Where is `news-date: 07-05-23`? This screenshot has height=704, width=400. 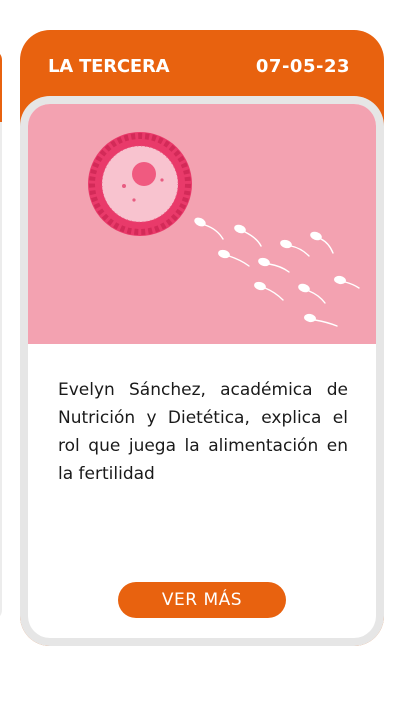 news-date: 07-05-23 is located at coordinates (302, 66).